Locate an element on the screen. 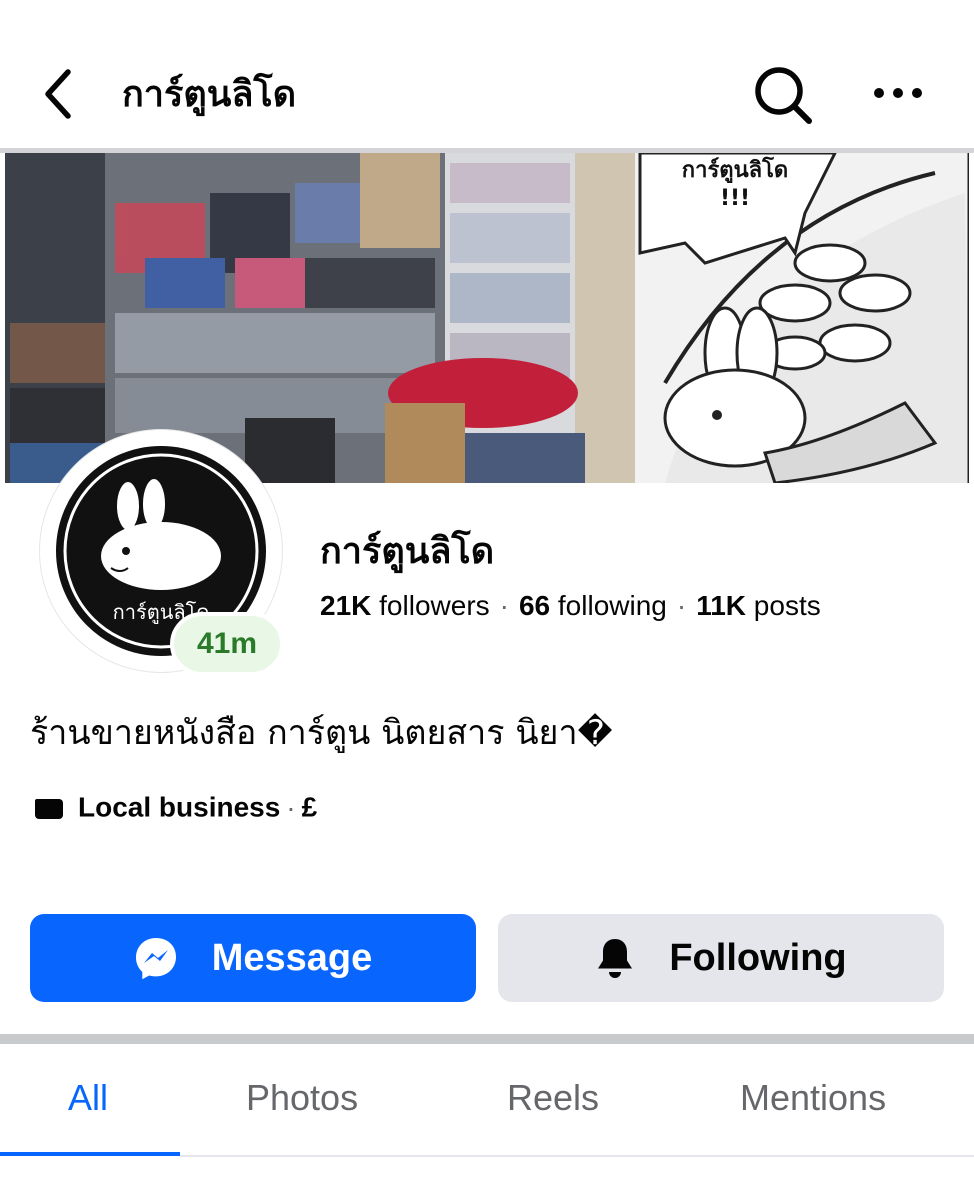 Image resolution: width=974 pixels, height=1200 pixels. posts-label: posts is located at coordinates (787, 605).